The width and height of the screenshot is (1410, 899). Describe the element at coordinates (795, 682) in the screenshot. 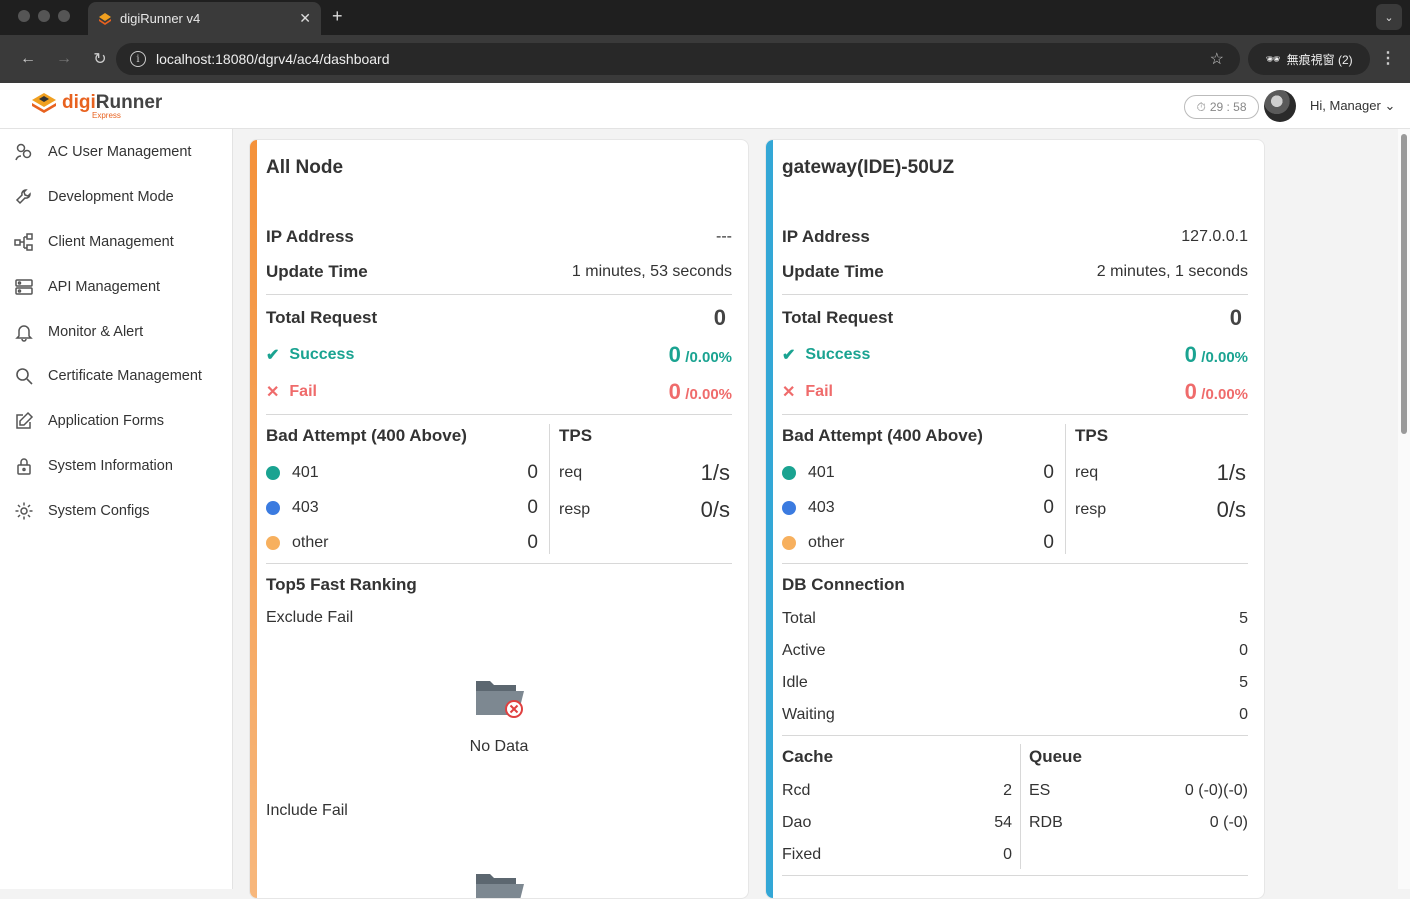

I see `db-label: Idle` at that location.